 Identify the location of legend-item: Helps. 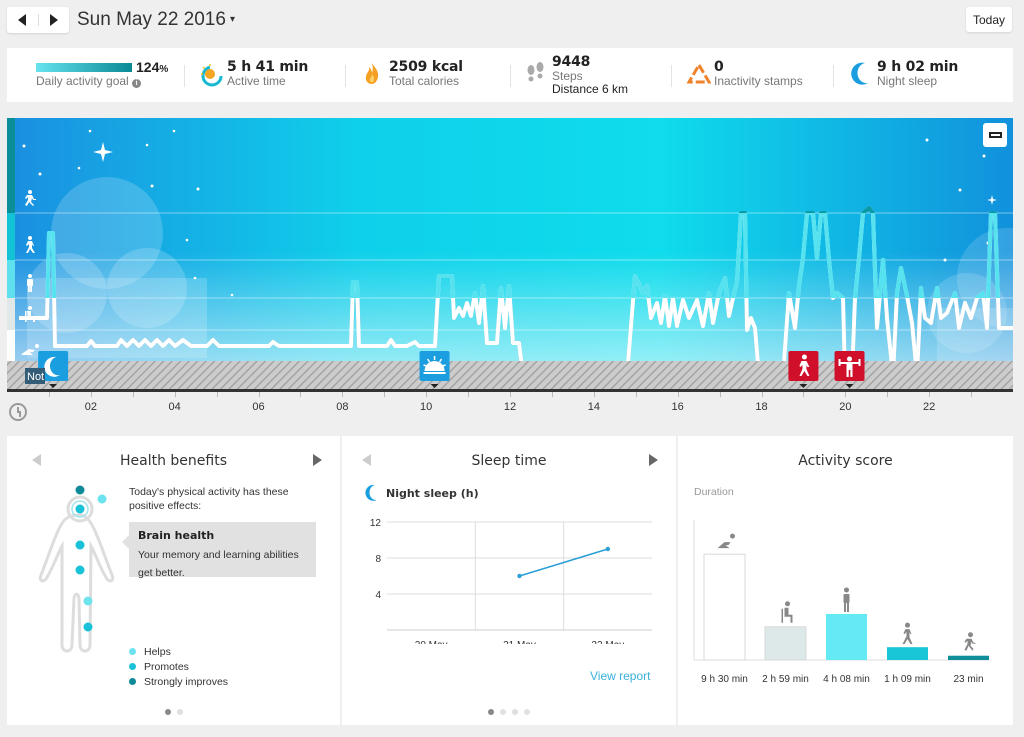
(178, 651).